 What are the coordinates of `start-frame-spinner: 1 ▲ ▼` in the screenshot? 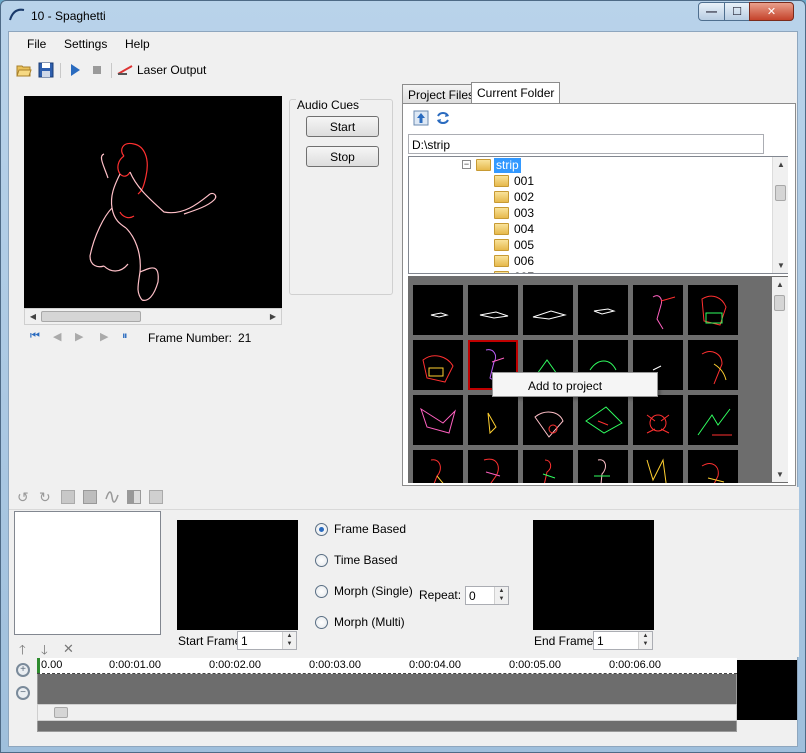 It's located at (267, 640).